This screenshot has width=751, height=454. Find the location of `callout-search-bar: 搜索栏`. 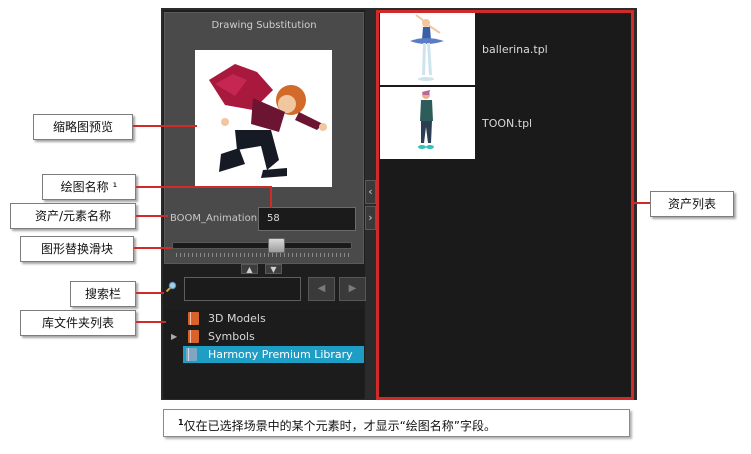

callout-search-bar: 搜索栏 is located at coordinates (103, 294).